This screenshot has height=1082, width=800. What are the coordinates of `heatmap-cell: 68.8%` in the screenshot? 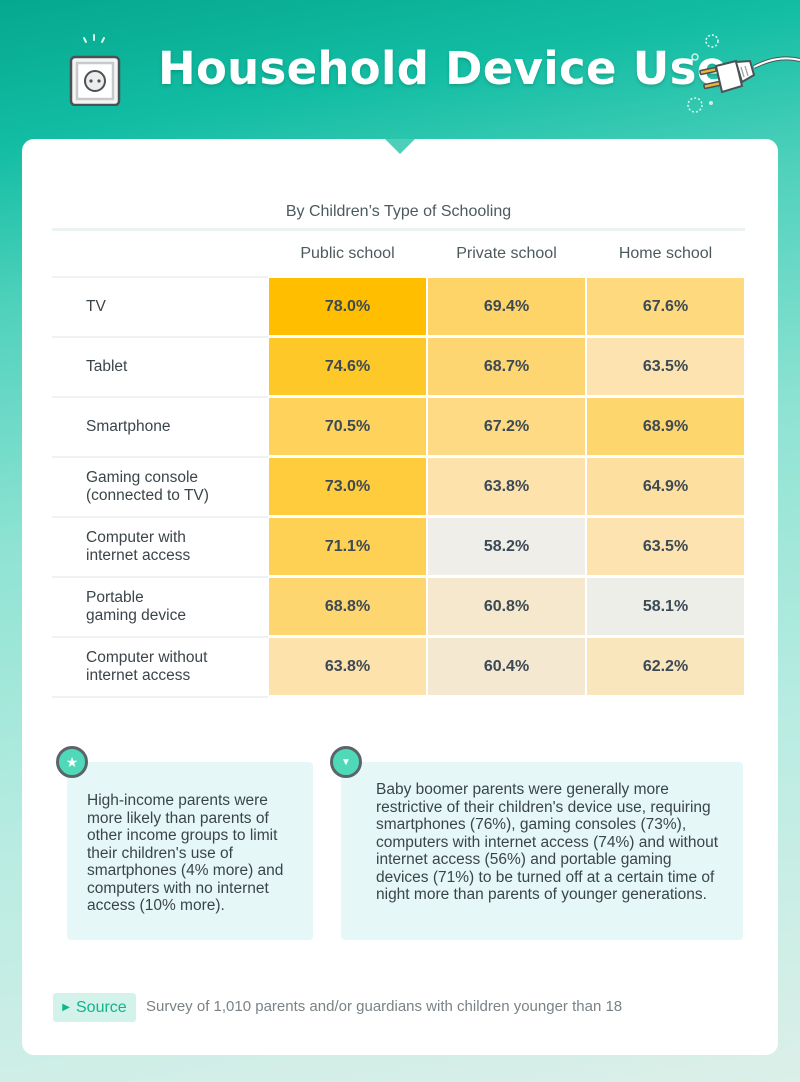 It's located at (347, 606).